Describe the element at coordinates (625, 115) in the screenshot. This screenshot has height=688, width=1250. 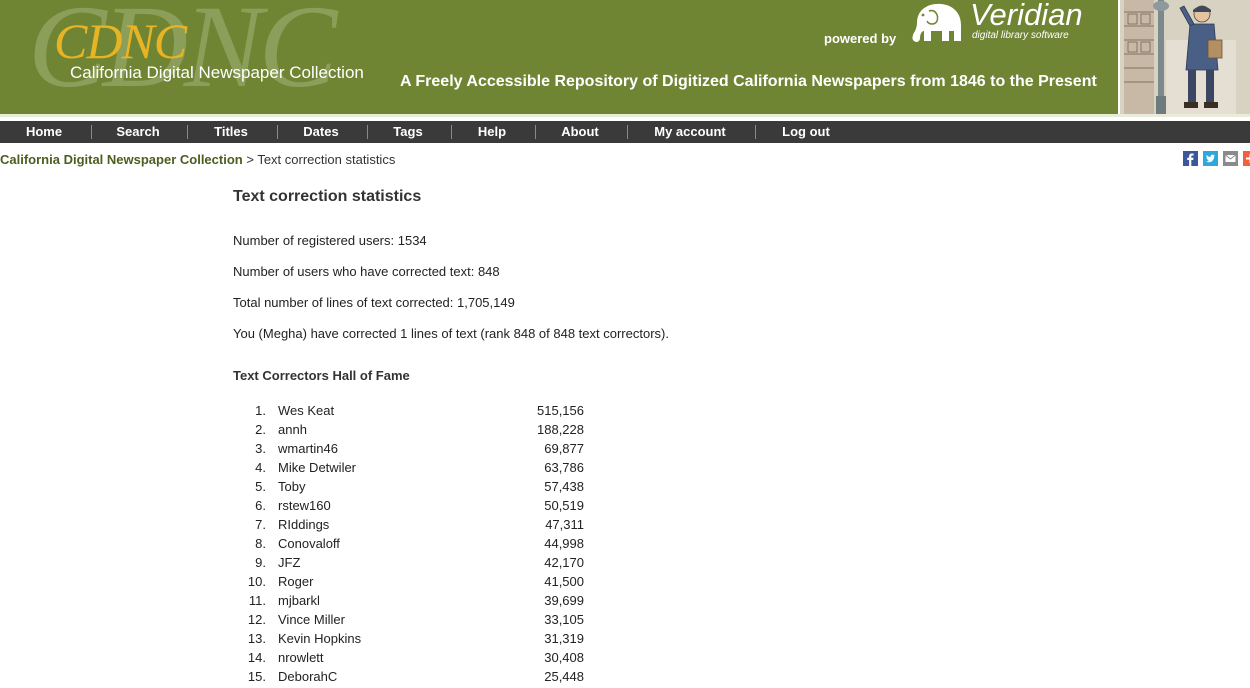
I see `banner-divider` at that location.